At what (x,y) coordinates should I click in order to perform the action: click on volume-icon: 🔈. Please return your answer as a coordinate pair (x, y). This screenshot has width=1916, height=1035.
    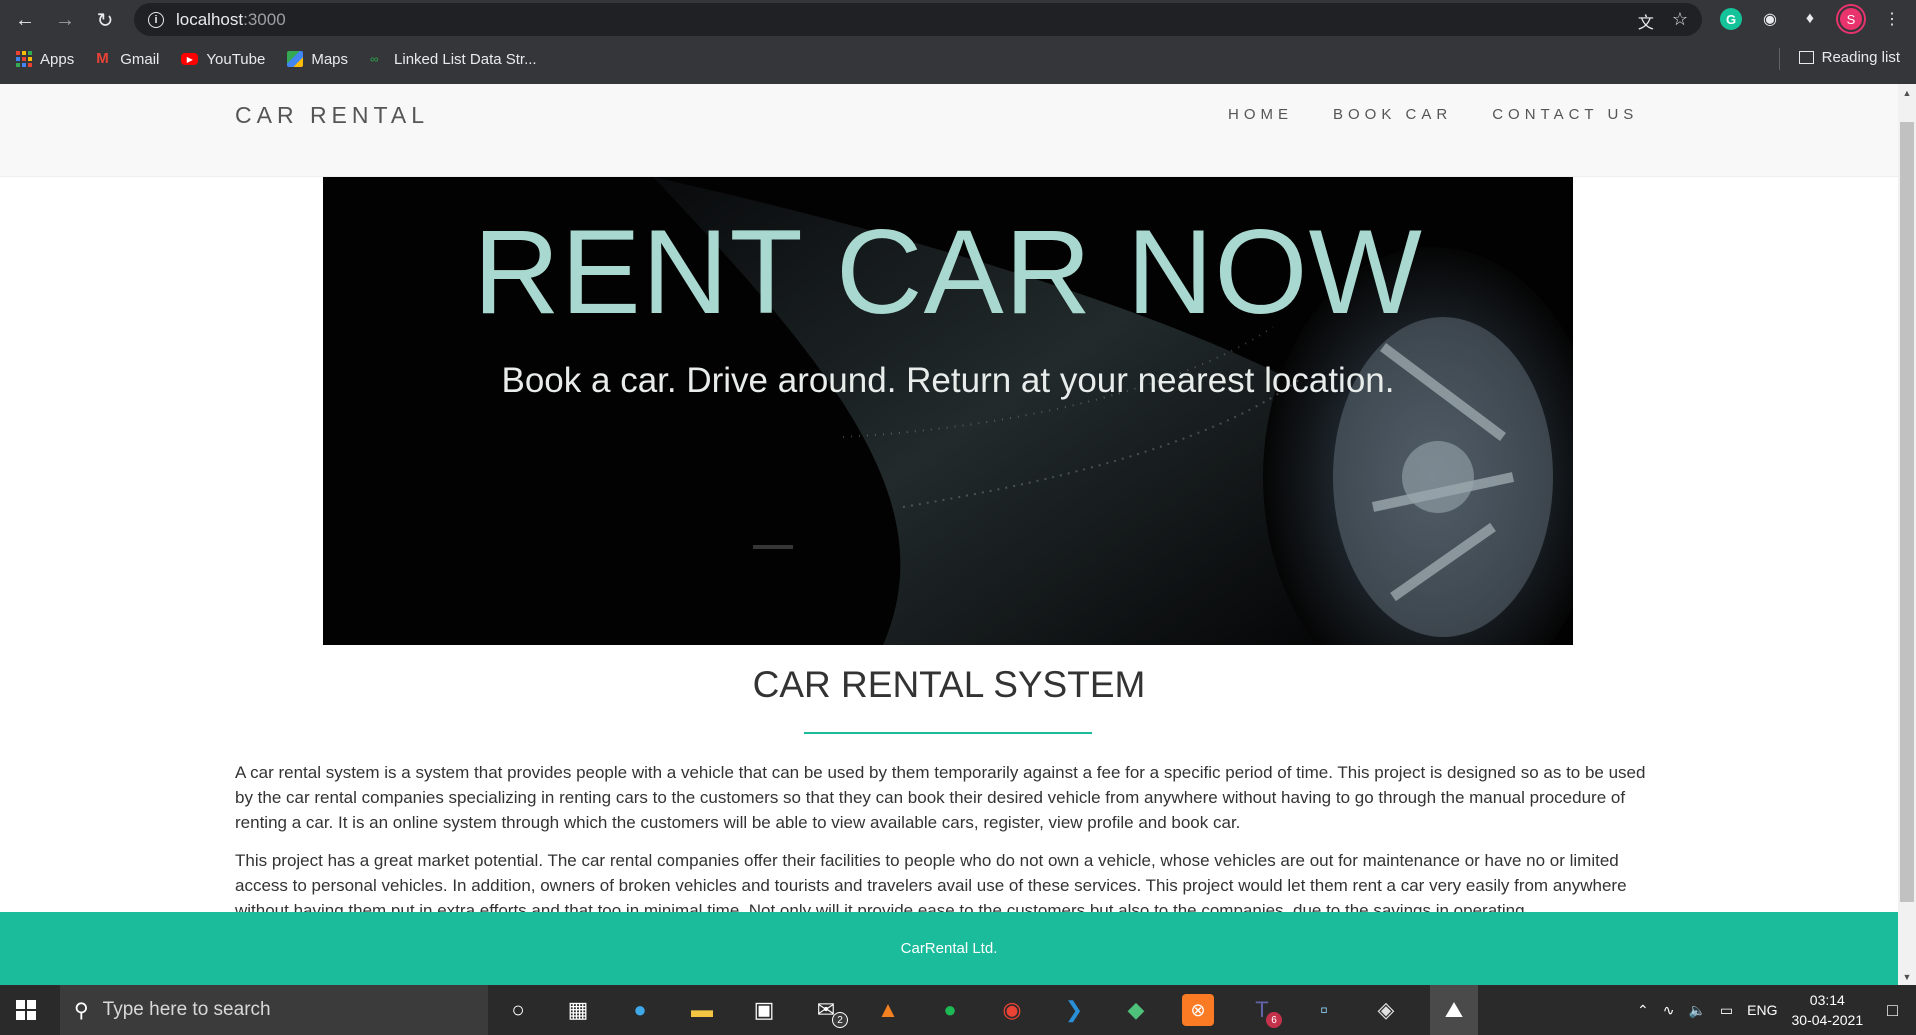
    Looking at the image, I should click on (1696, 1010).